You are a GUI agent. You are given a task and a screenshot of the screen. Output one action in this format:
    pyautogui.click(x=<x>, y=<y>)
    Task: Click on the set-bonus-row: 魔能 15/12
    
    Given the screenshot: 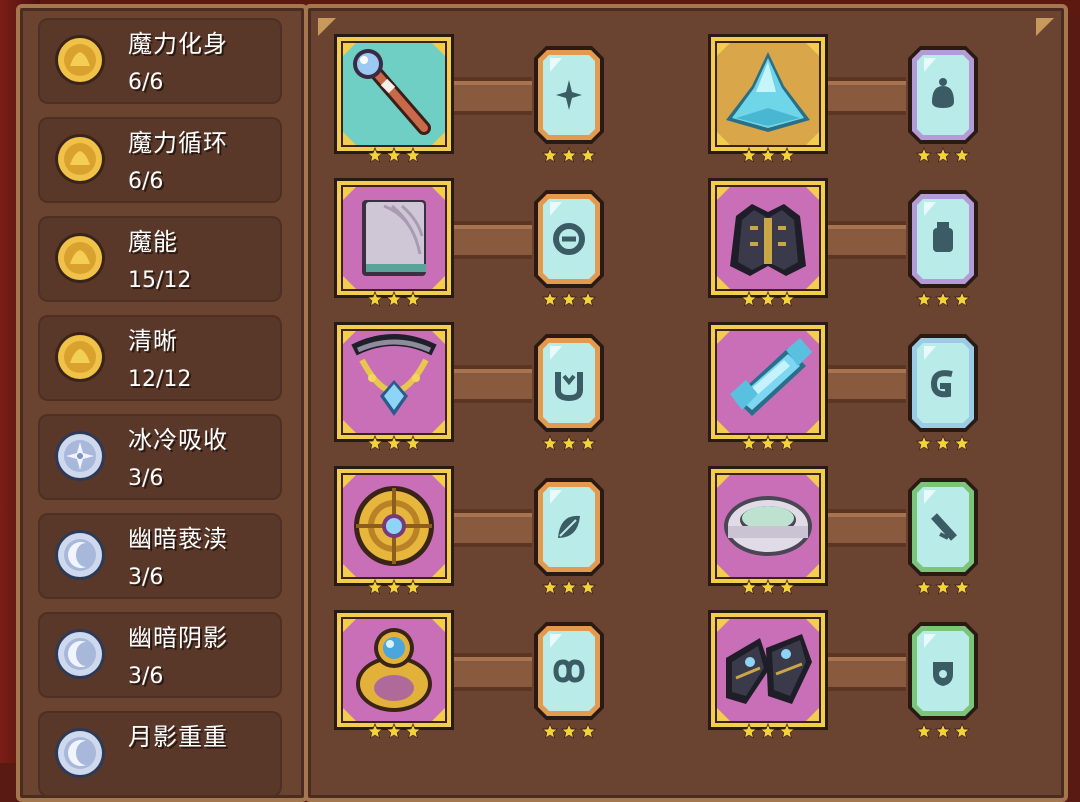 What is the action you would take?
    pyautogui.click(x=160, y=259)
    